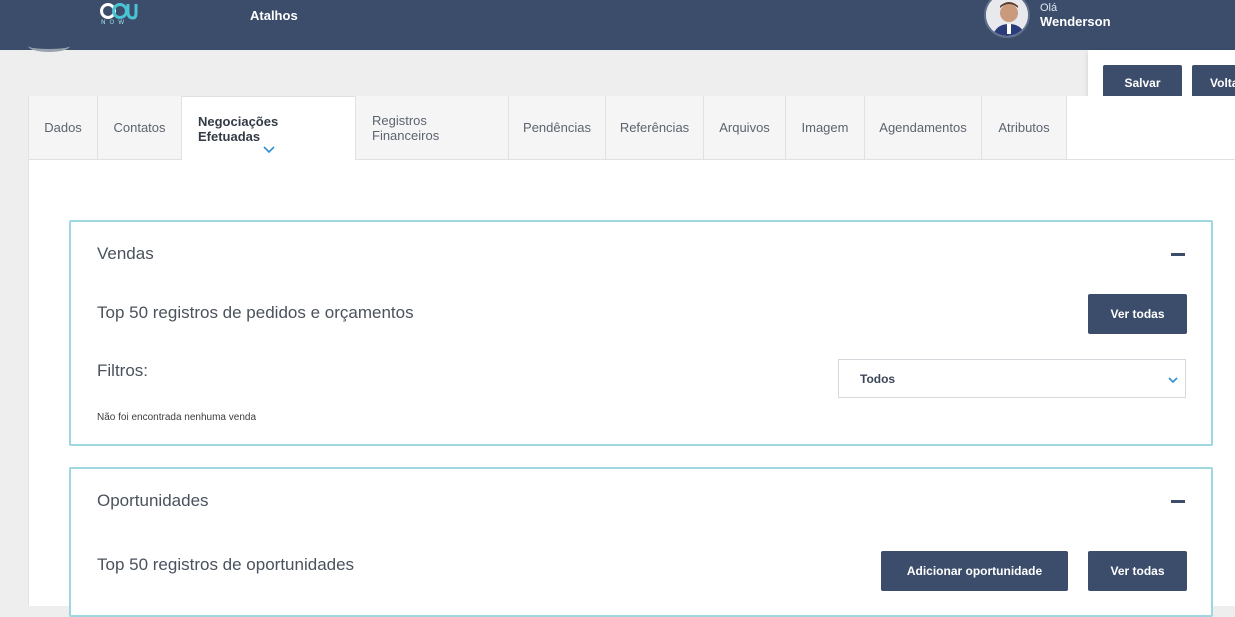 The width and height of the screenshot is (1235, 617). I want to click on tab-pendencias: Pendências, so click(557, 127).